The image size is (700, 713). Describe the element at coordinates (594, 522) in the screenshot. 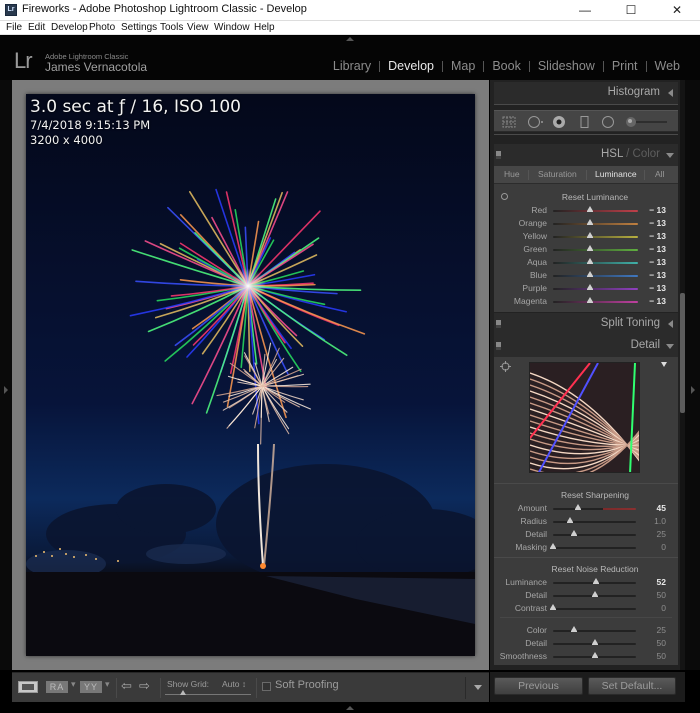

I see `slider-track-radius` at that location.